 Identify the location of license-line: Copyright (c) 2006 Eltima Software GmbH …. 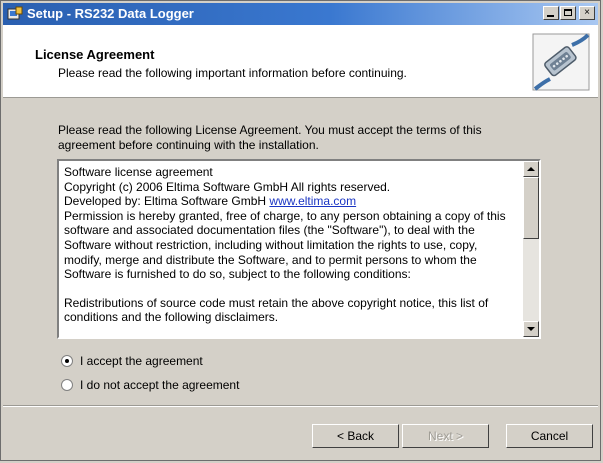
(227, 186).